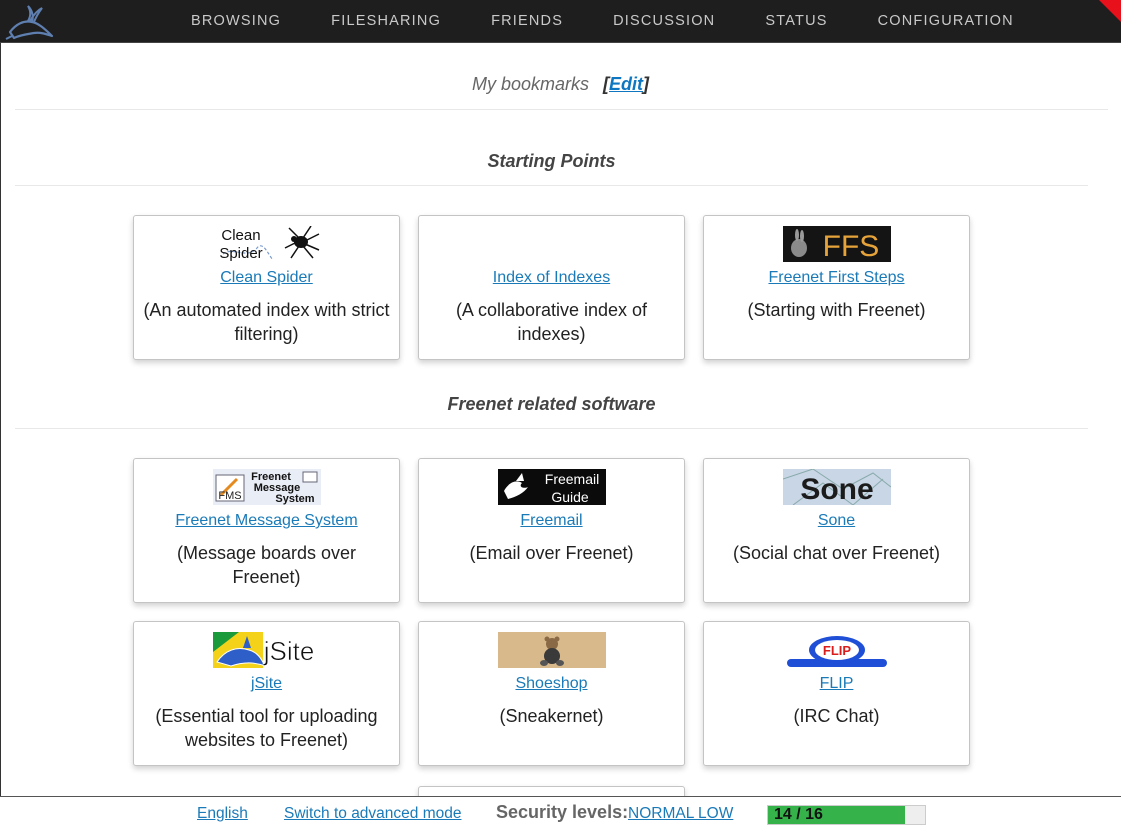 This screenshot has height=826, width=1121. Describe the element at coordinates (530, 84) in the screenshot. I see `bookmarks-title: My bookmarks` at that location.